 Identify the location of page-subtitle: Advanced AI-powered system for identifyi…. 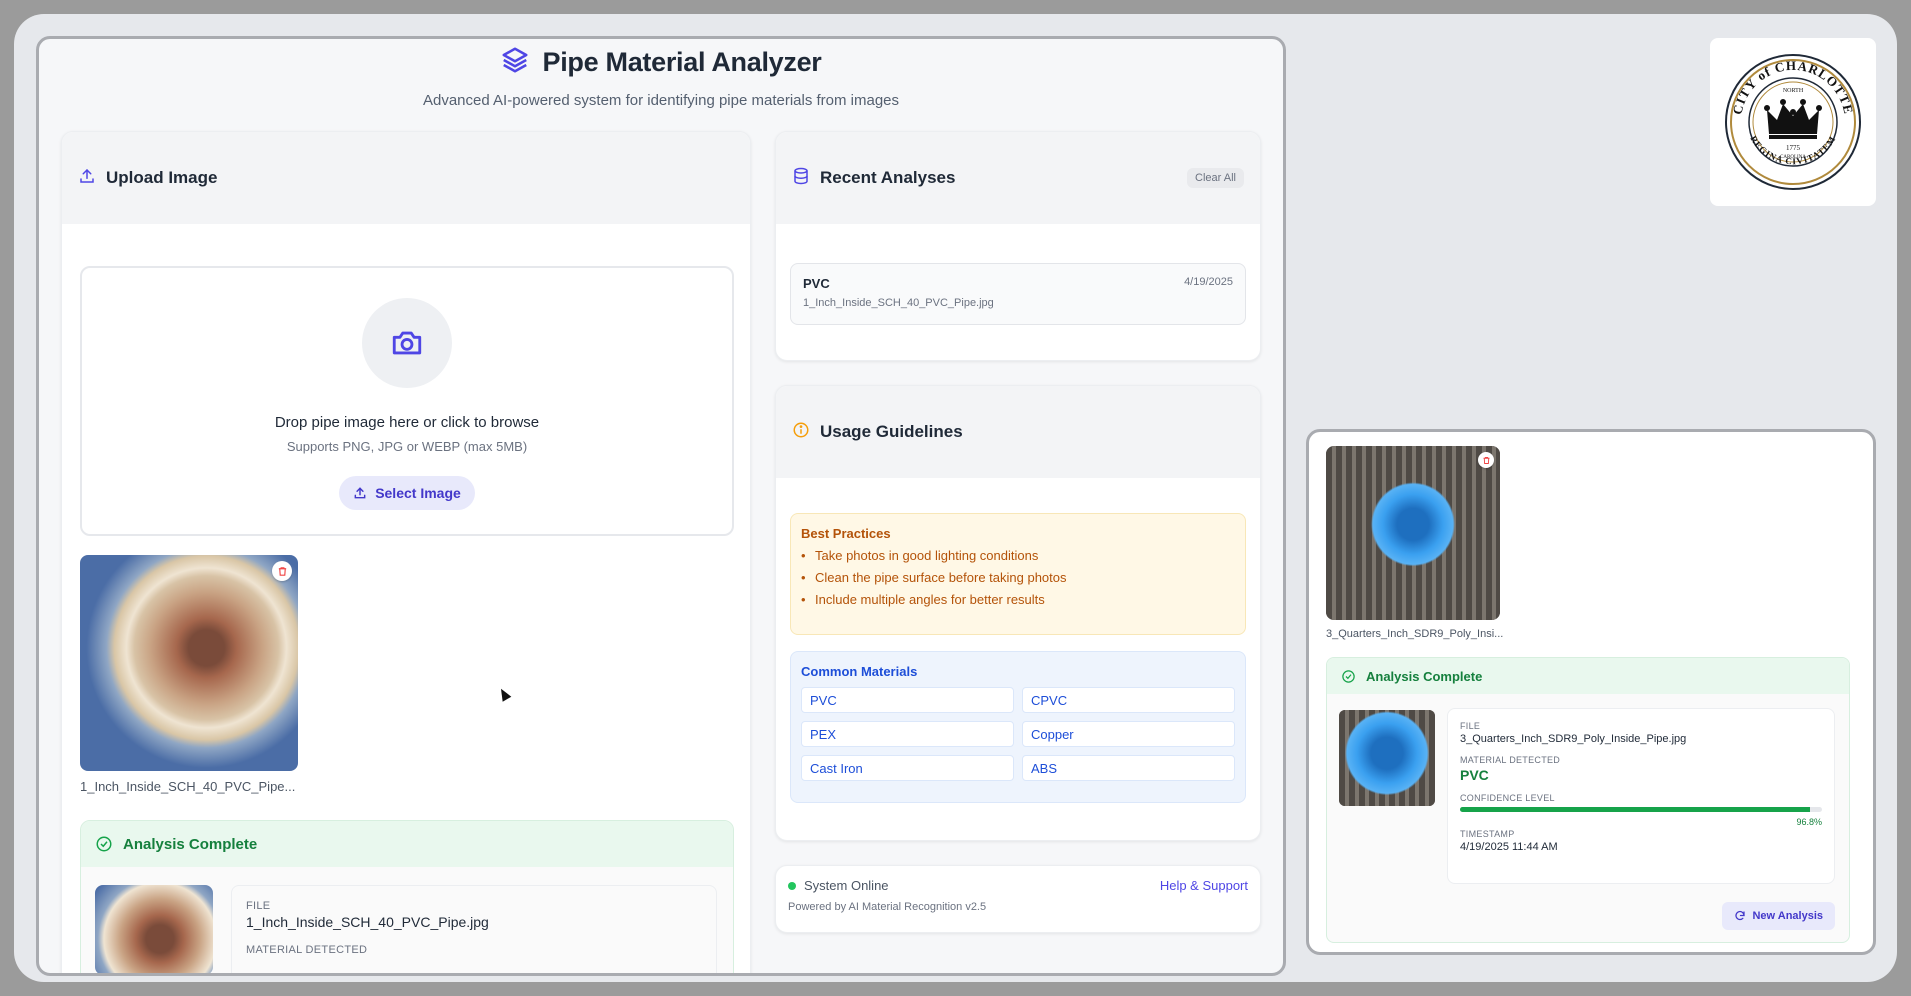
(661, 100).